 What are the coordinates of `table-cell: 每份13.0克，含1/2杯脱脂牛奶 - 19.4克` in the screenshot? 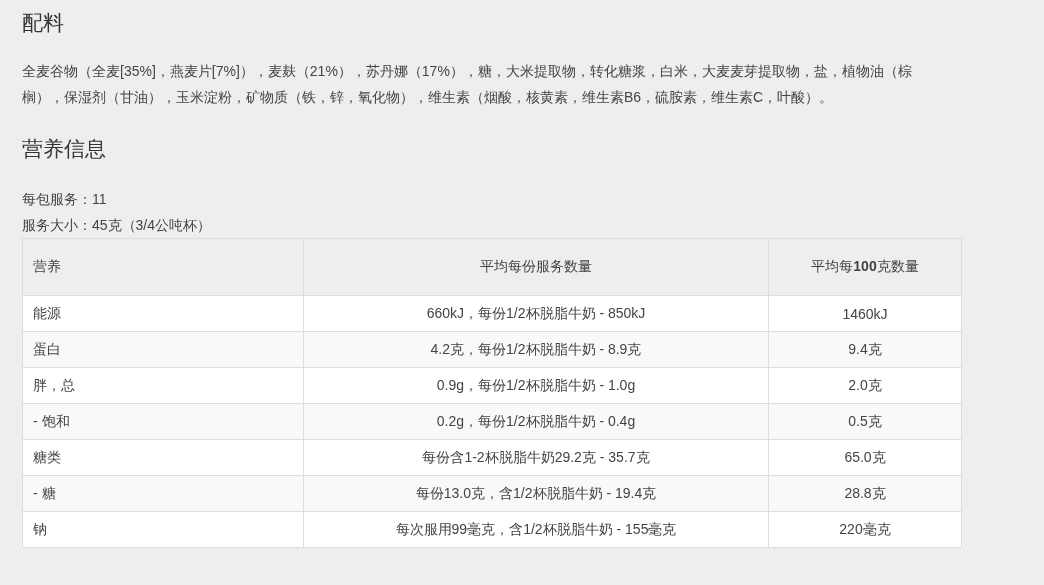 It's located at (536, 493).